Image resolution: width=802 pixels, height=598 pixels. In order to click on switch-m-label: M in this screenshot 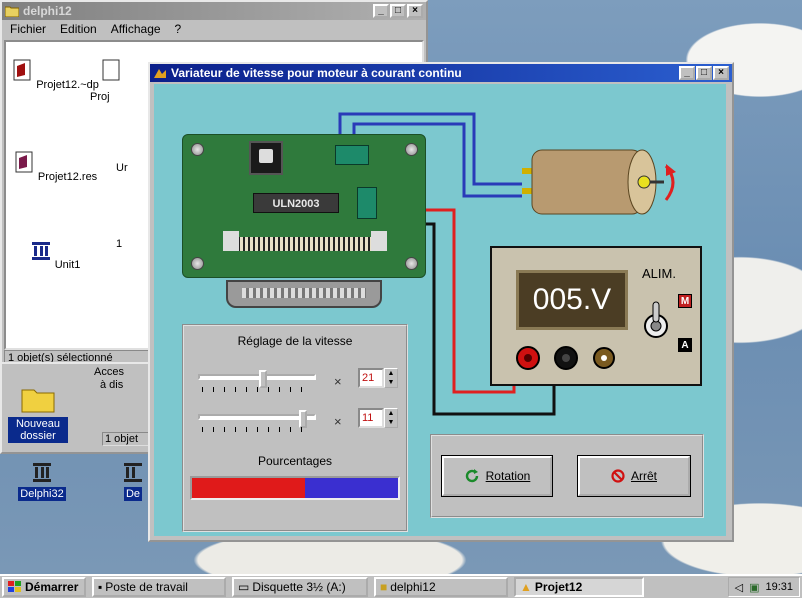, I will do `click(685, 301)`.